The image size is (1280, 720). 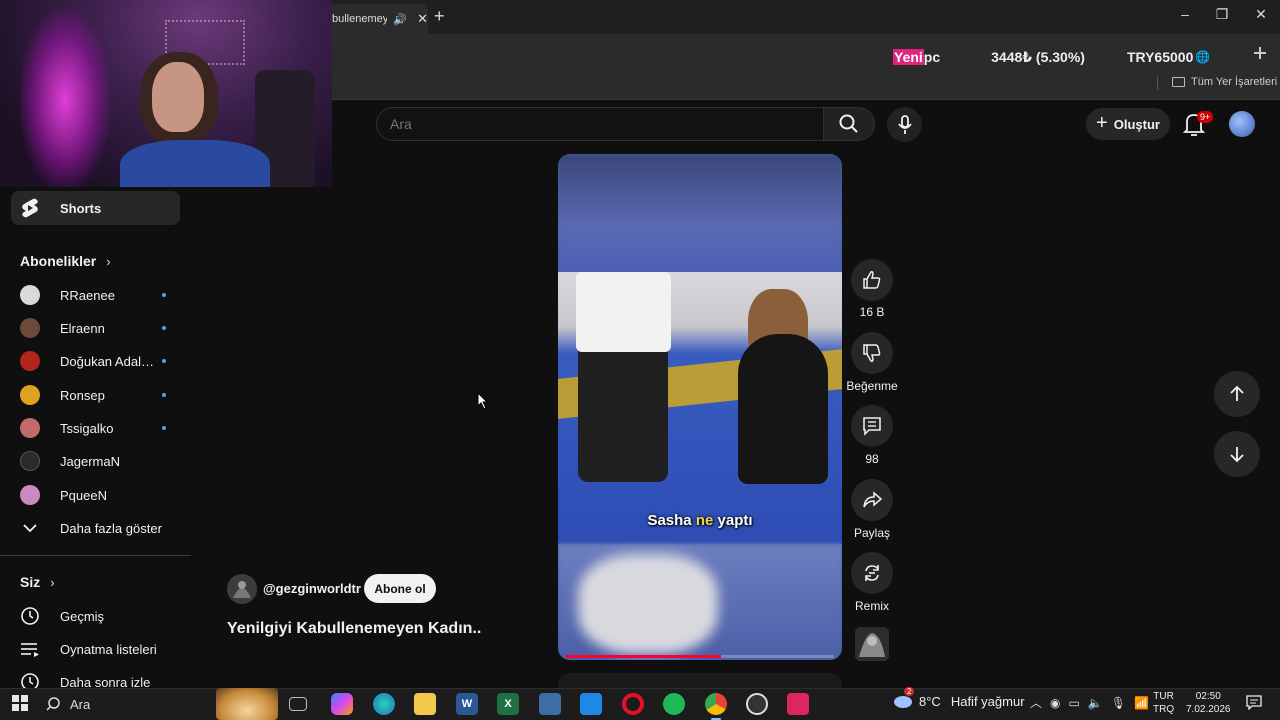 I want to click on microphone-icon: 🎙, so click(x=1118, y=703).